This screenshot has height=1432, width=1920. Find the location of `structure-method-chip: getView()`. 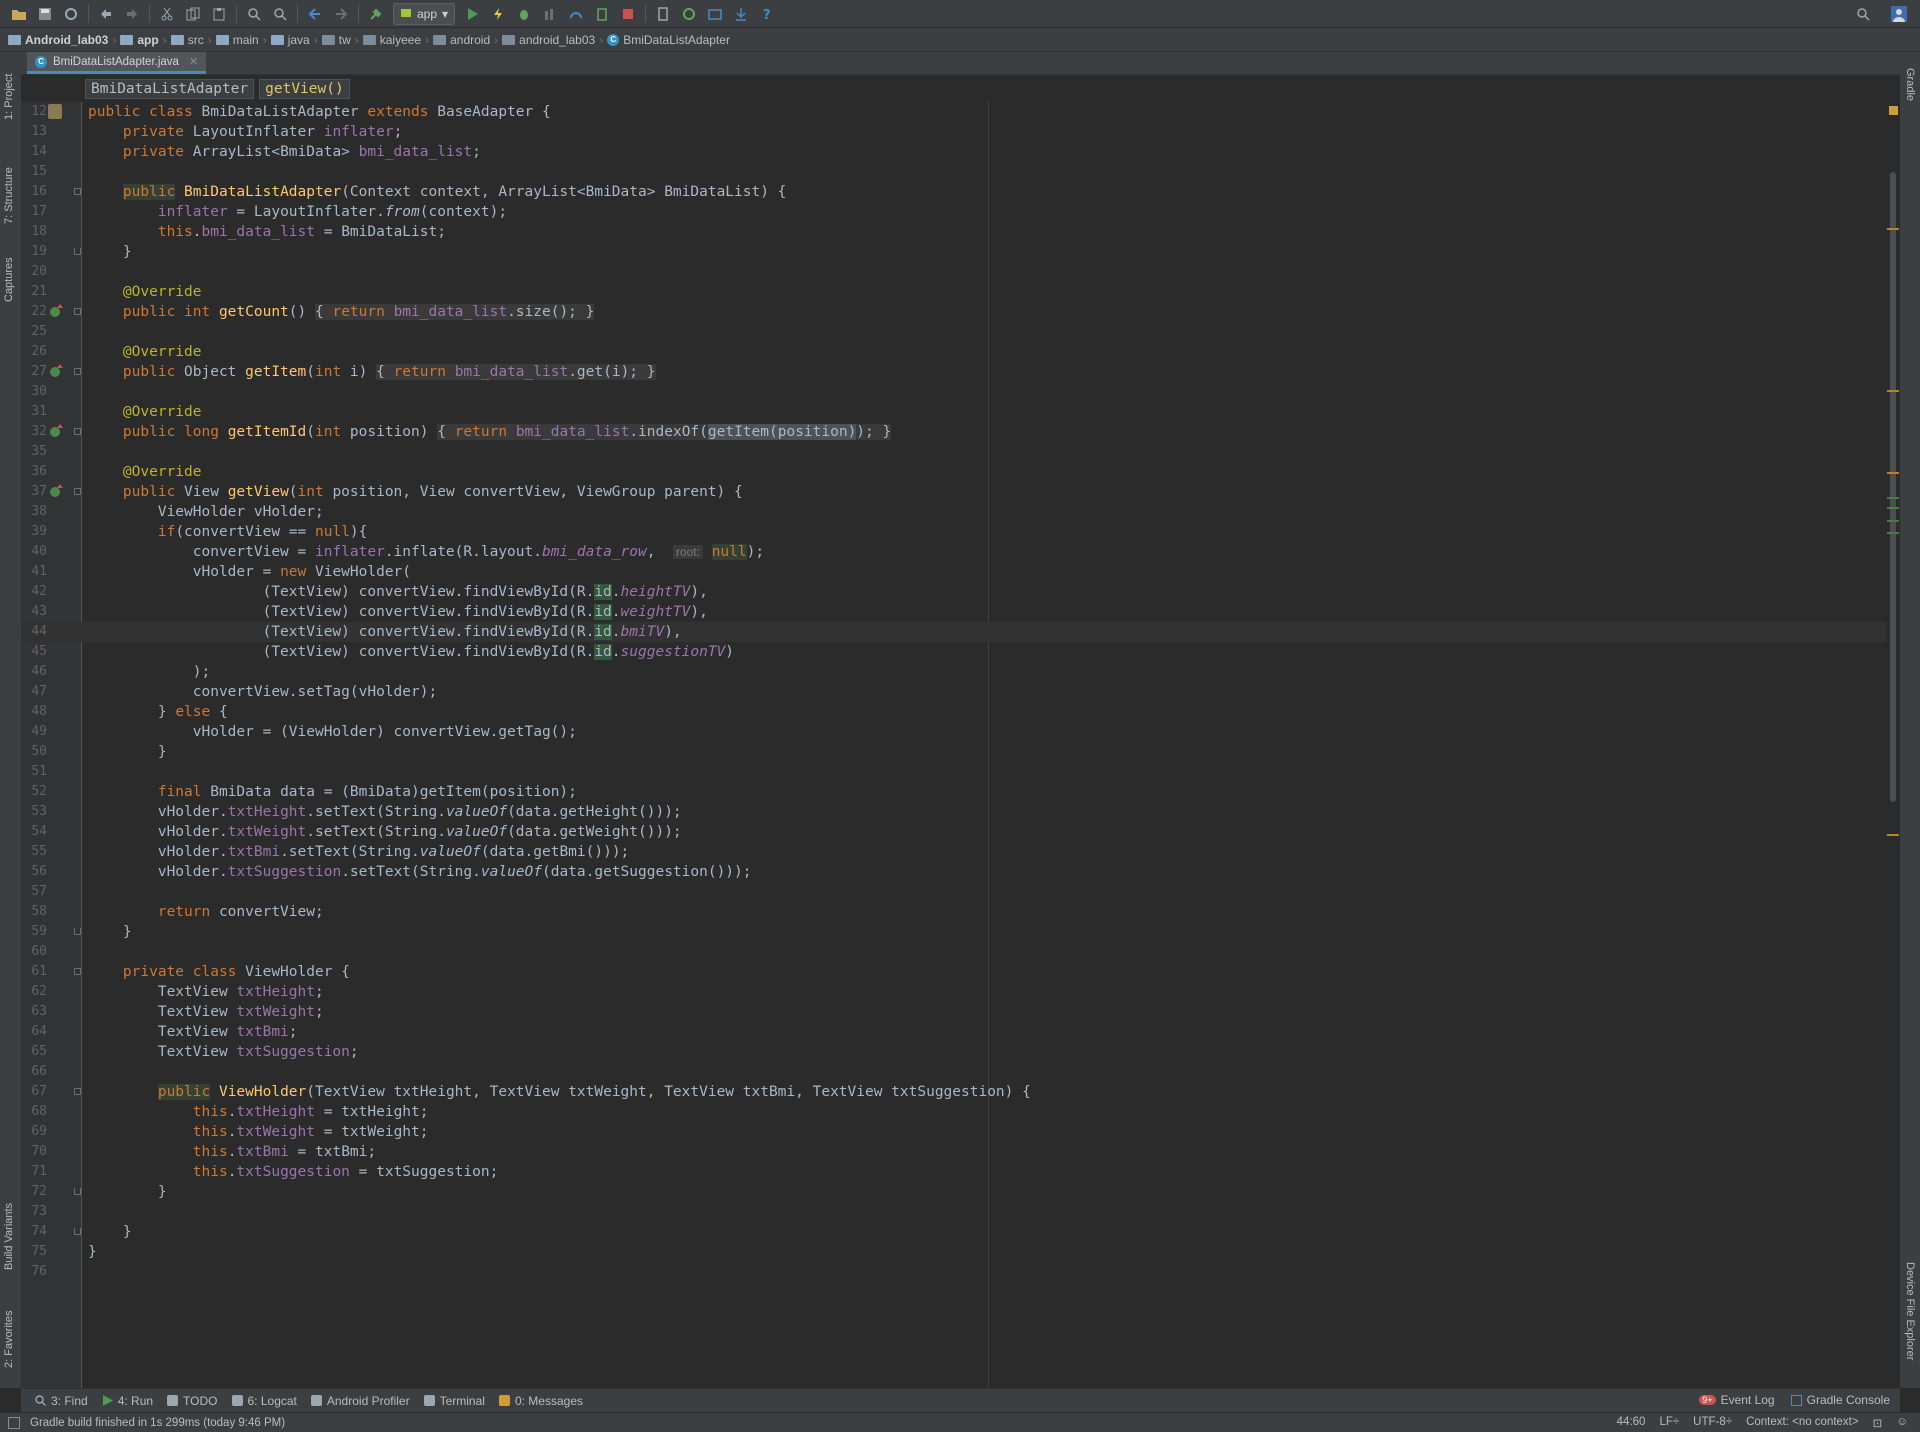

structure-method-chip: getView() is located at coordinates (304, 88).